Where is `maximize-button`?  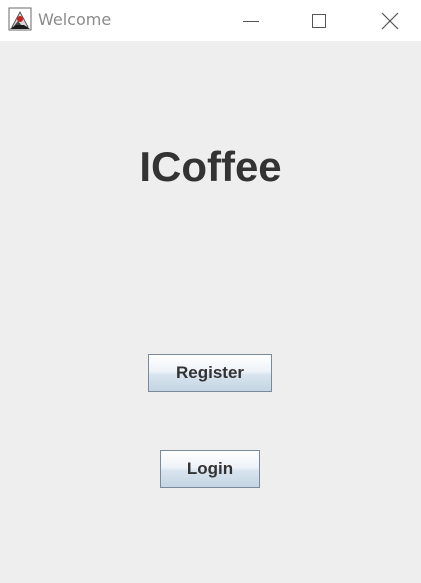 maximize-button is located at coordinates (319, 20).